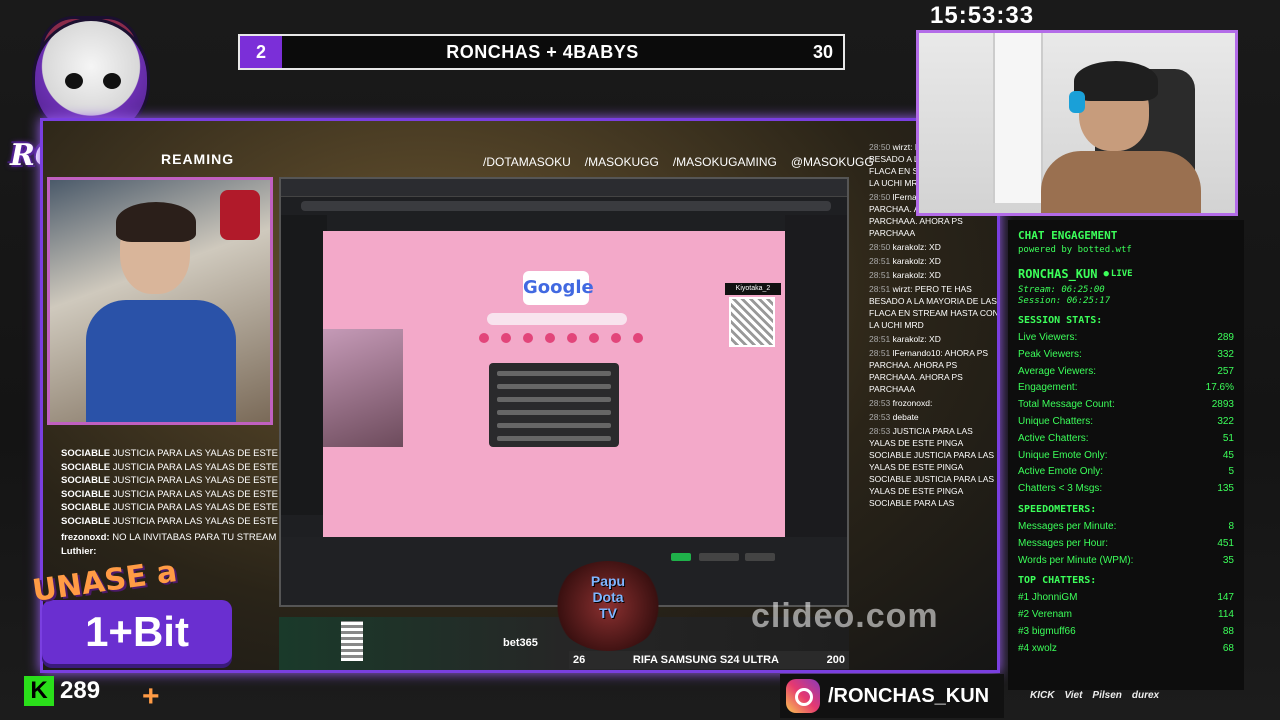 Image resolution: width=1280 pixels, height=720 pixels. I want to click on google-search-box, so click(557, 319).